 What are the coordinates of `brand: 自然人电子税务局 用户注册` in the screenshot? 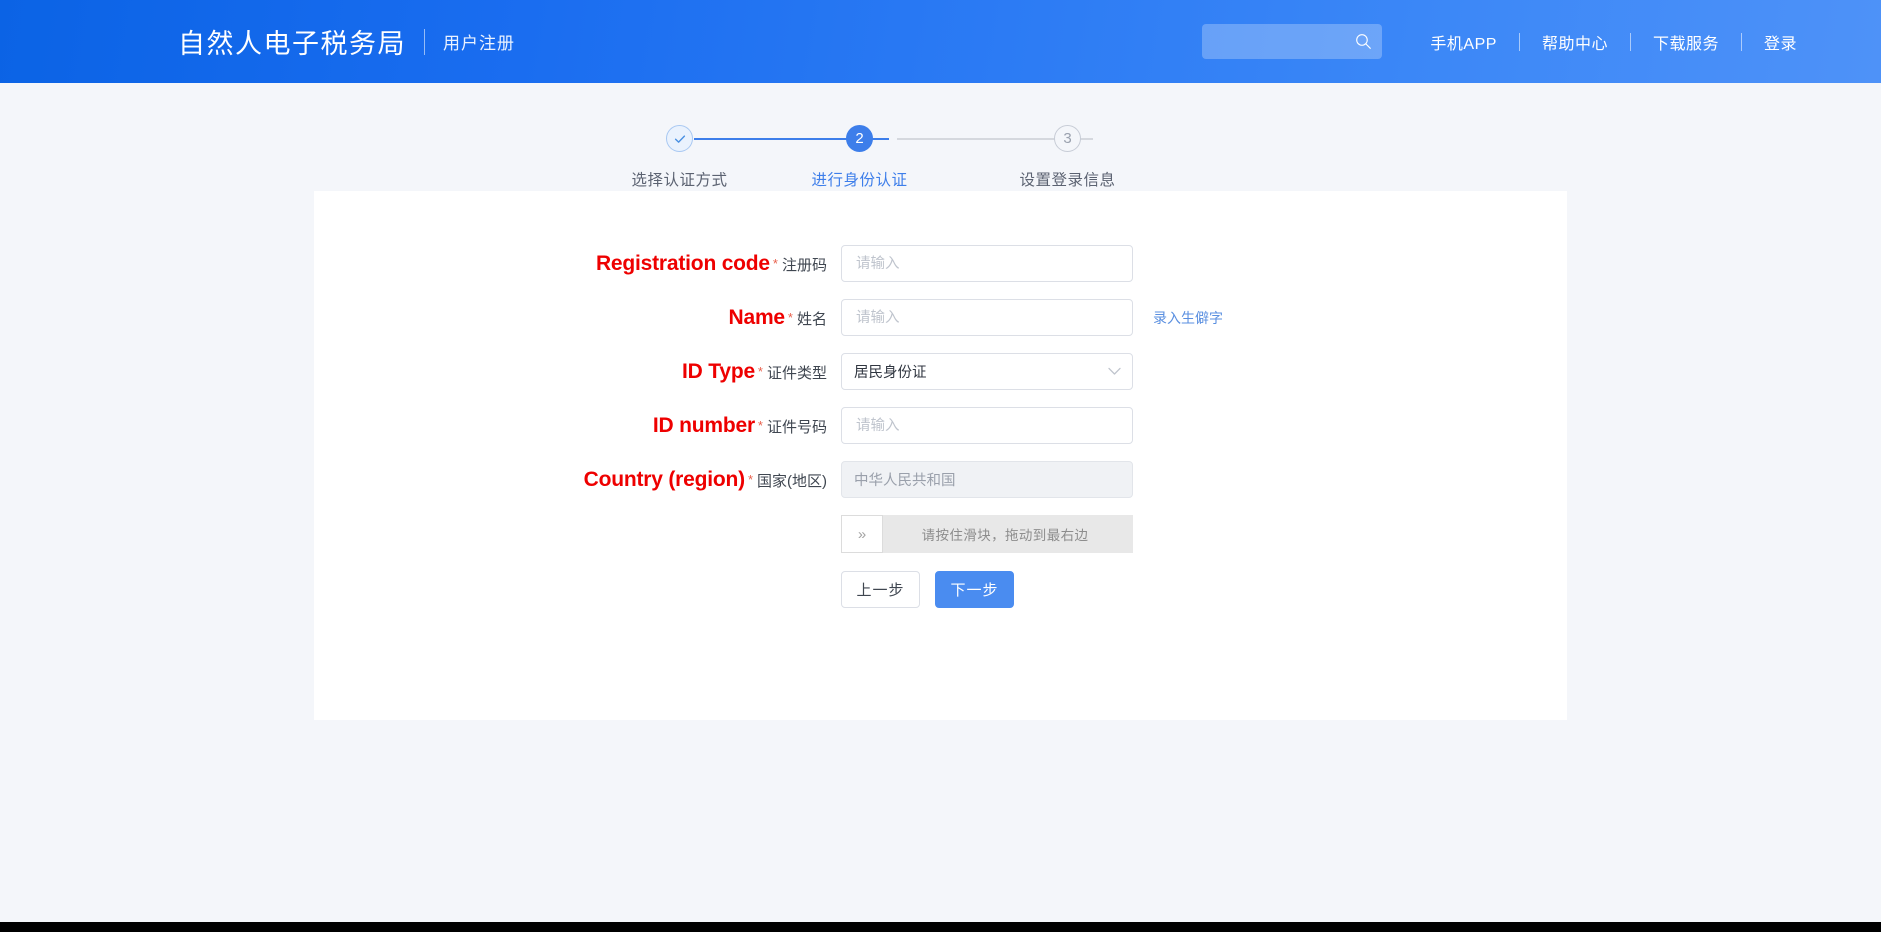 It's located at (346, 41).